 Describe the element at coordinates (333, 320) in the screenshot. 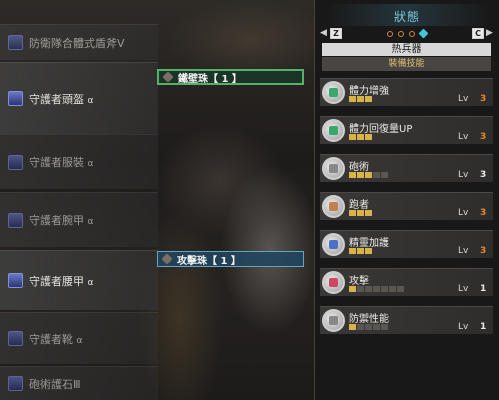

I see `guard-icon` at that location.